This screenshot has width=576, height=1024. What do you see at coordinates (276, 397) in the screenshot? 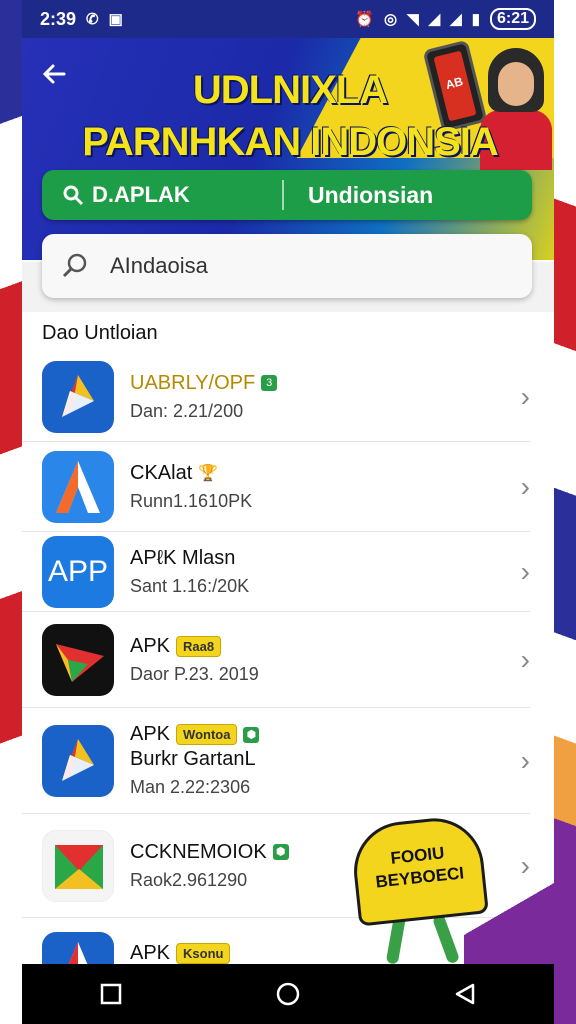
I see `list-item: UABRLY/OPF 3 Dan: 2.21/200 ›` at bounding box center [276, 397].